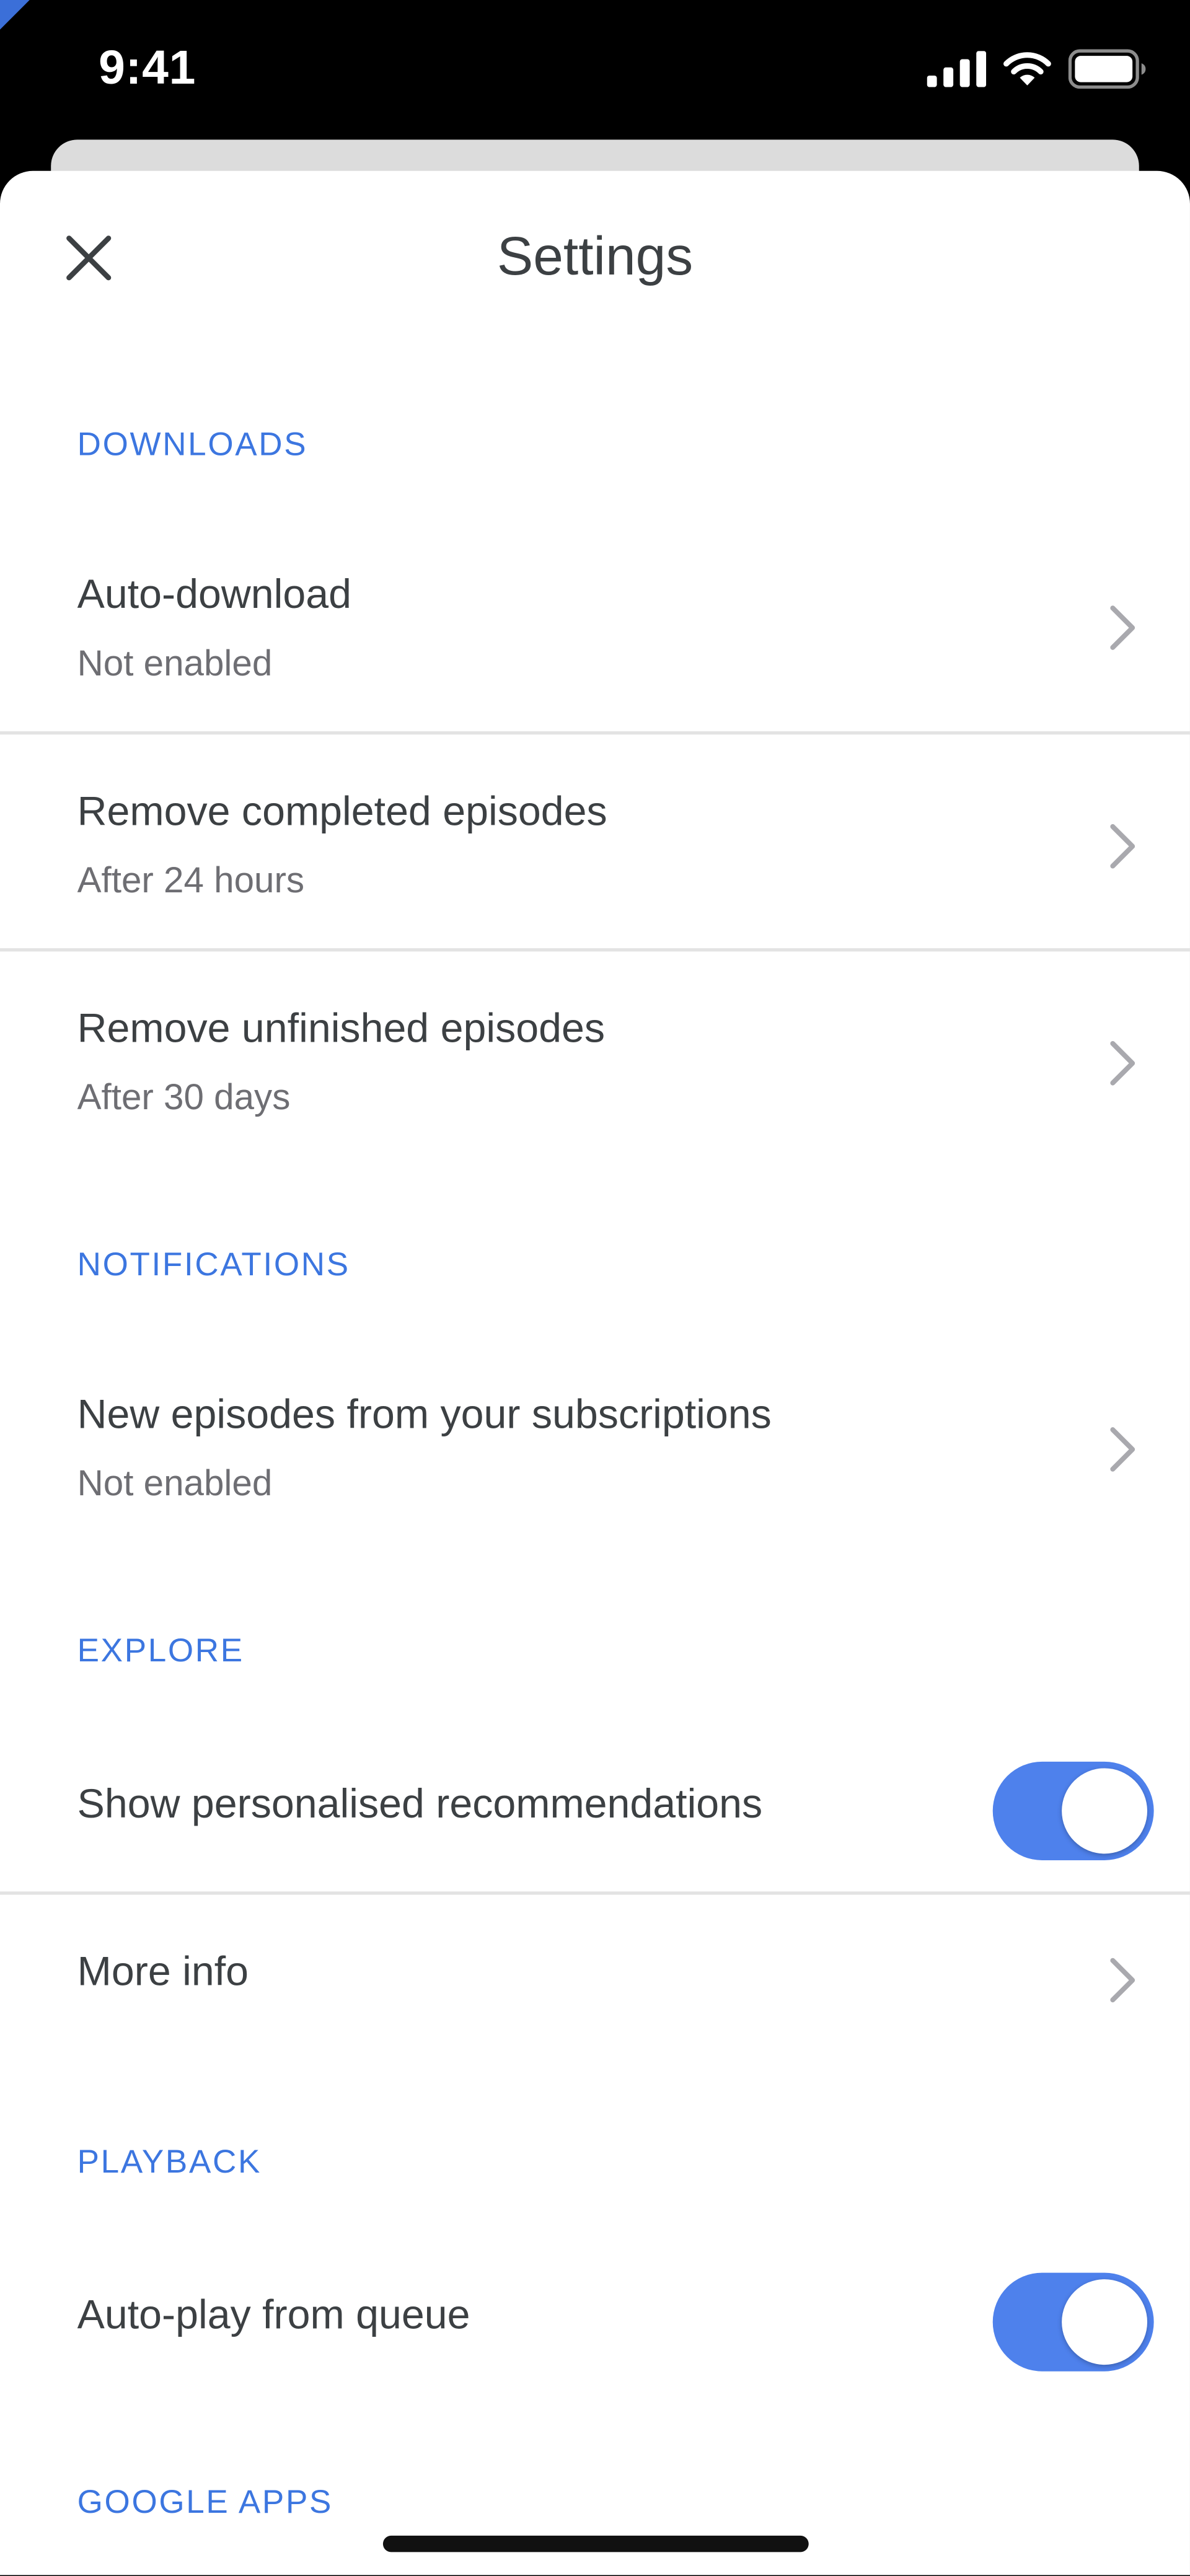 The width and height of the screenshot is (1190, 2576). I want to click on remove-completed-episodes-row: Remove completed episodes After 24 hours, so click(595, 841).